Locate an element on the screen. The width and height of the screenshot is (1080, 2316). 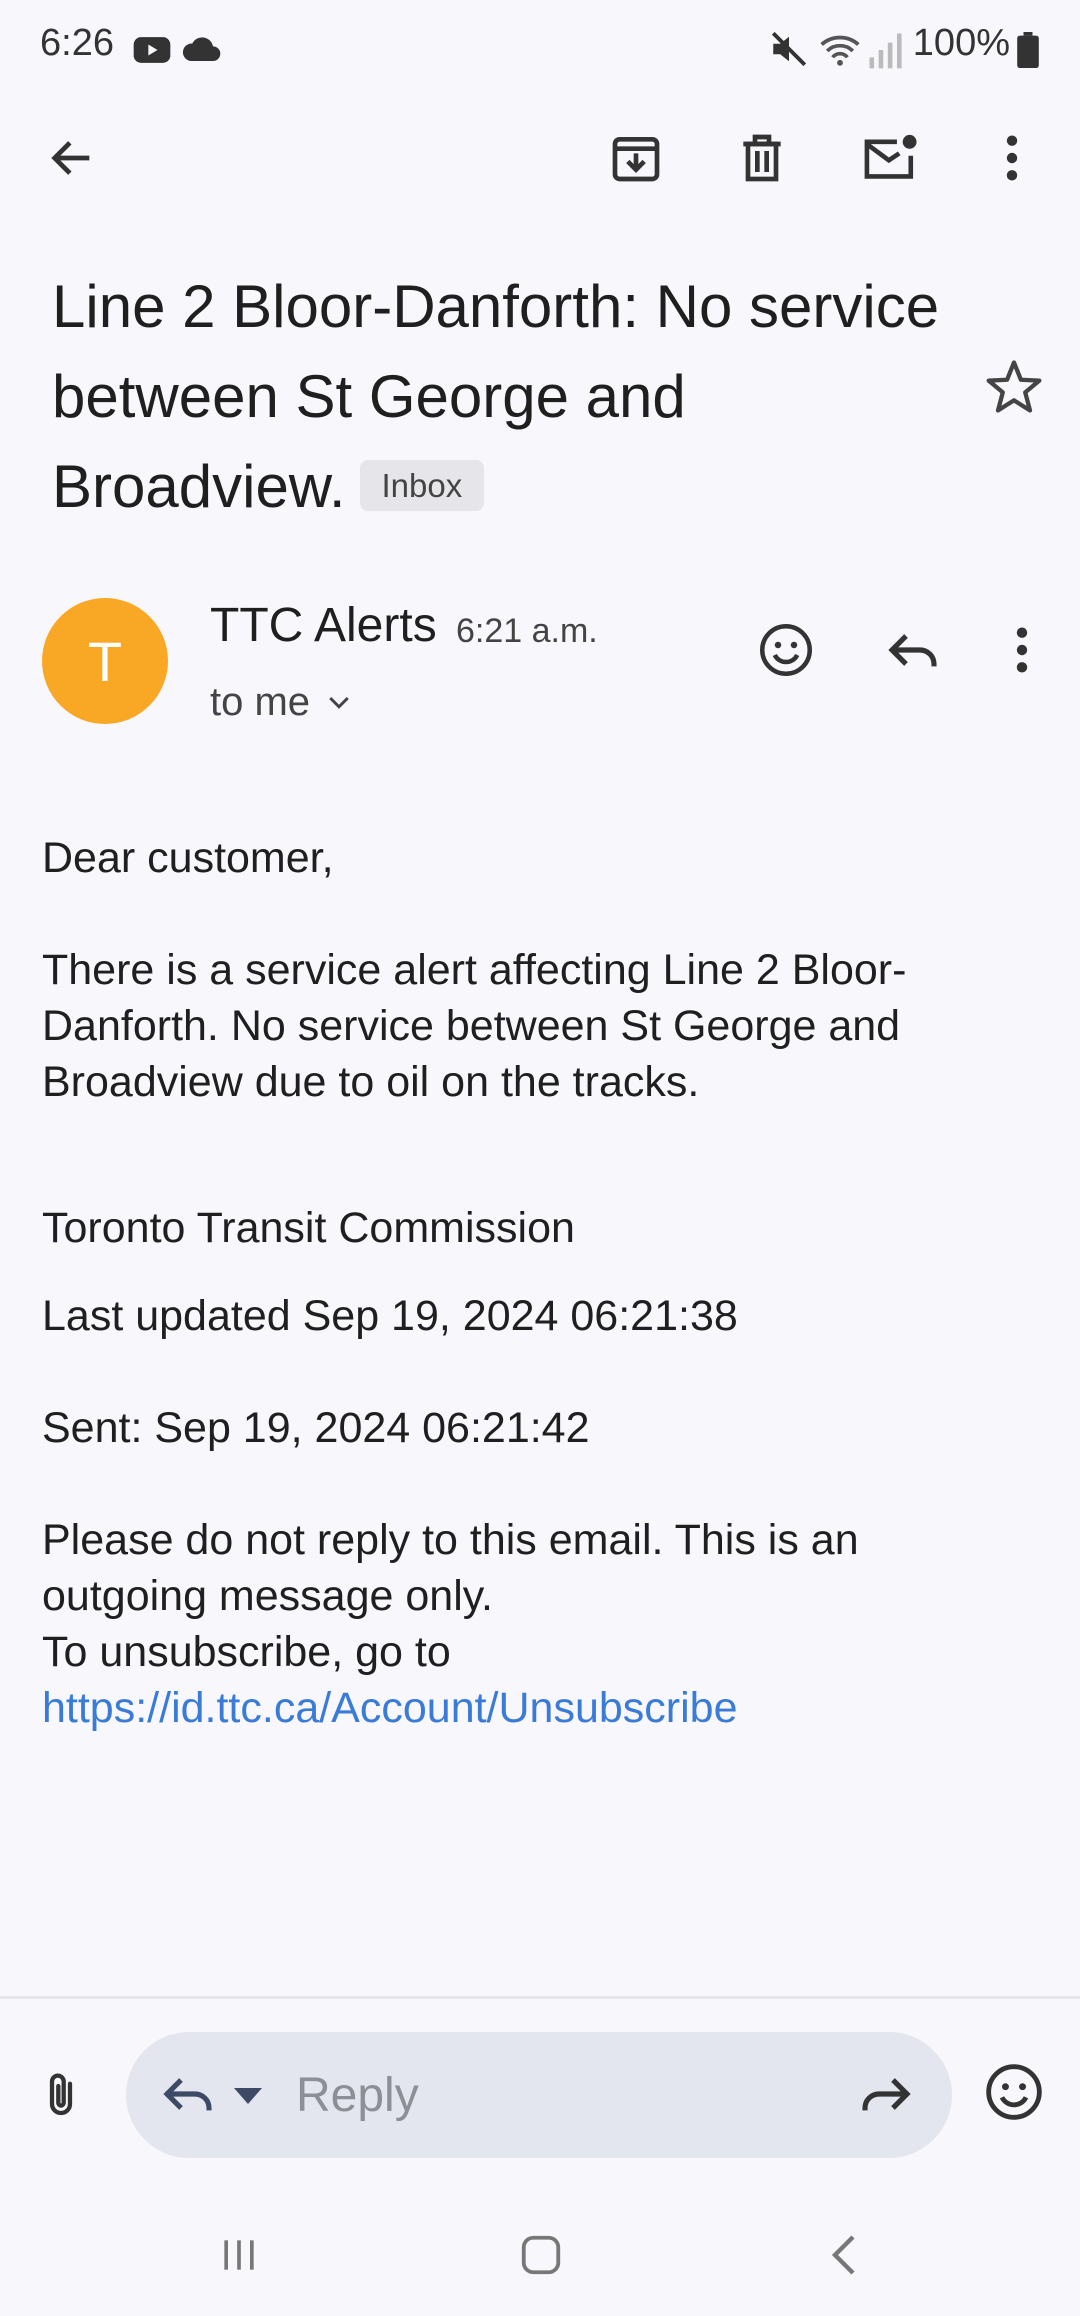
youtube-icon is located at coordinates (152, 52).